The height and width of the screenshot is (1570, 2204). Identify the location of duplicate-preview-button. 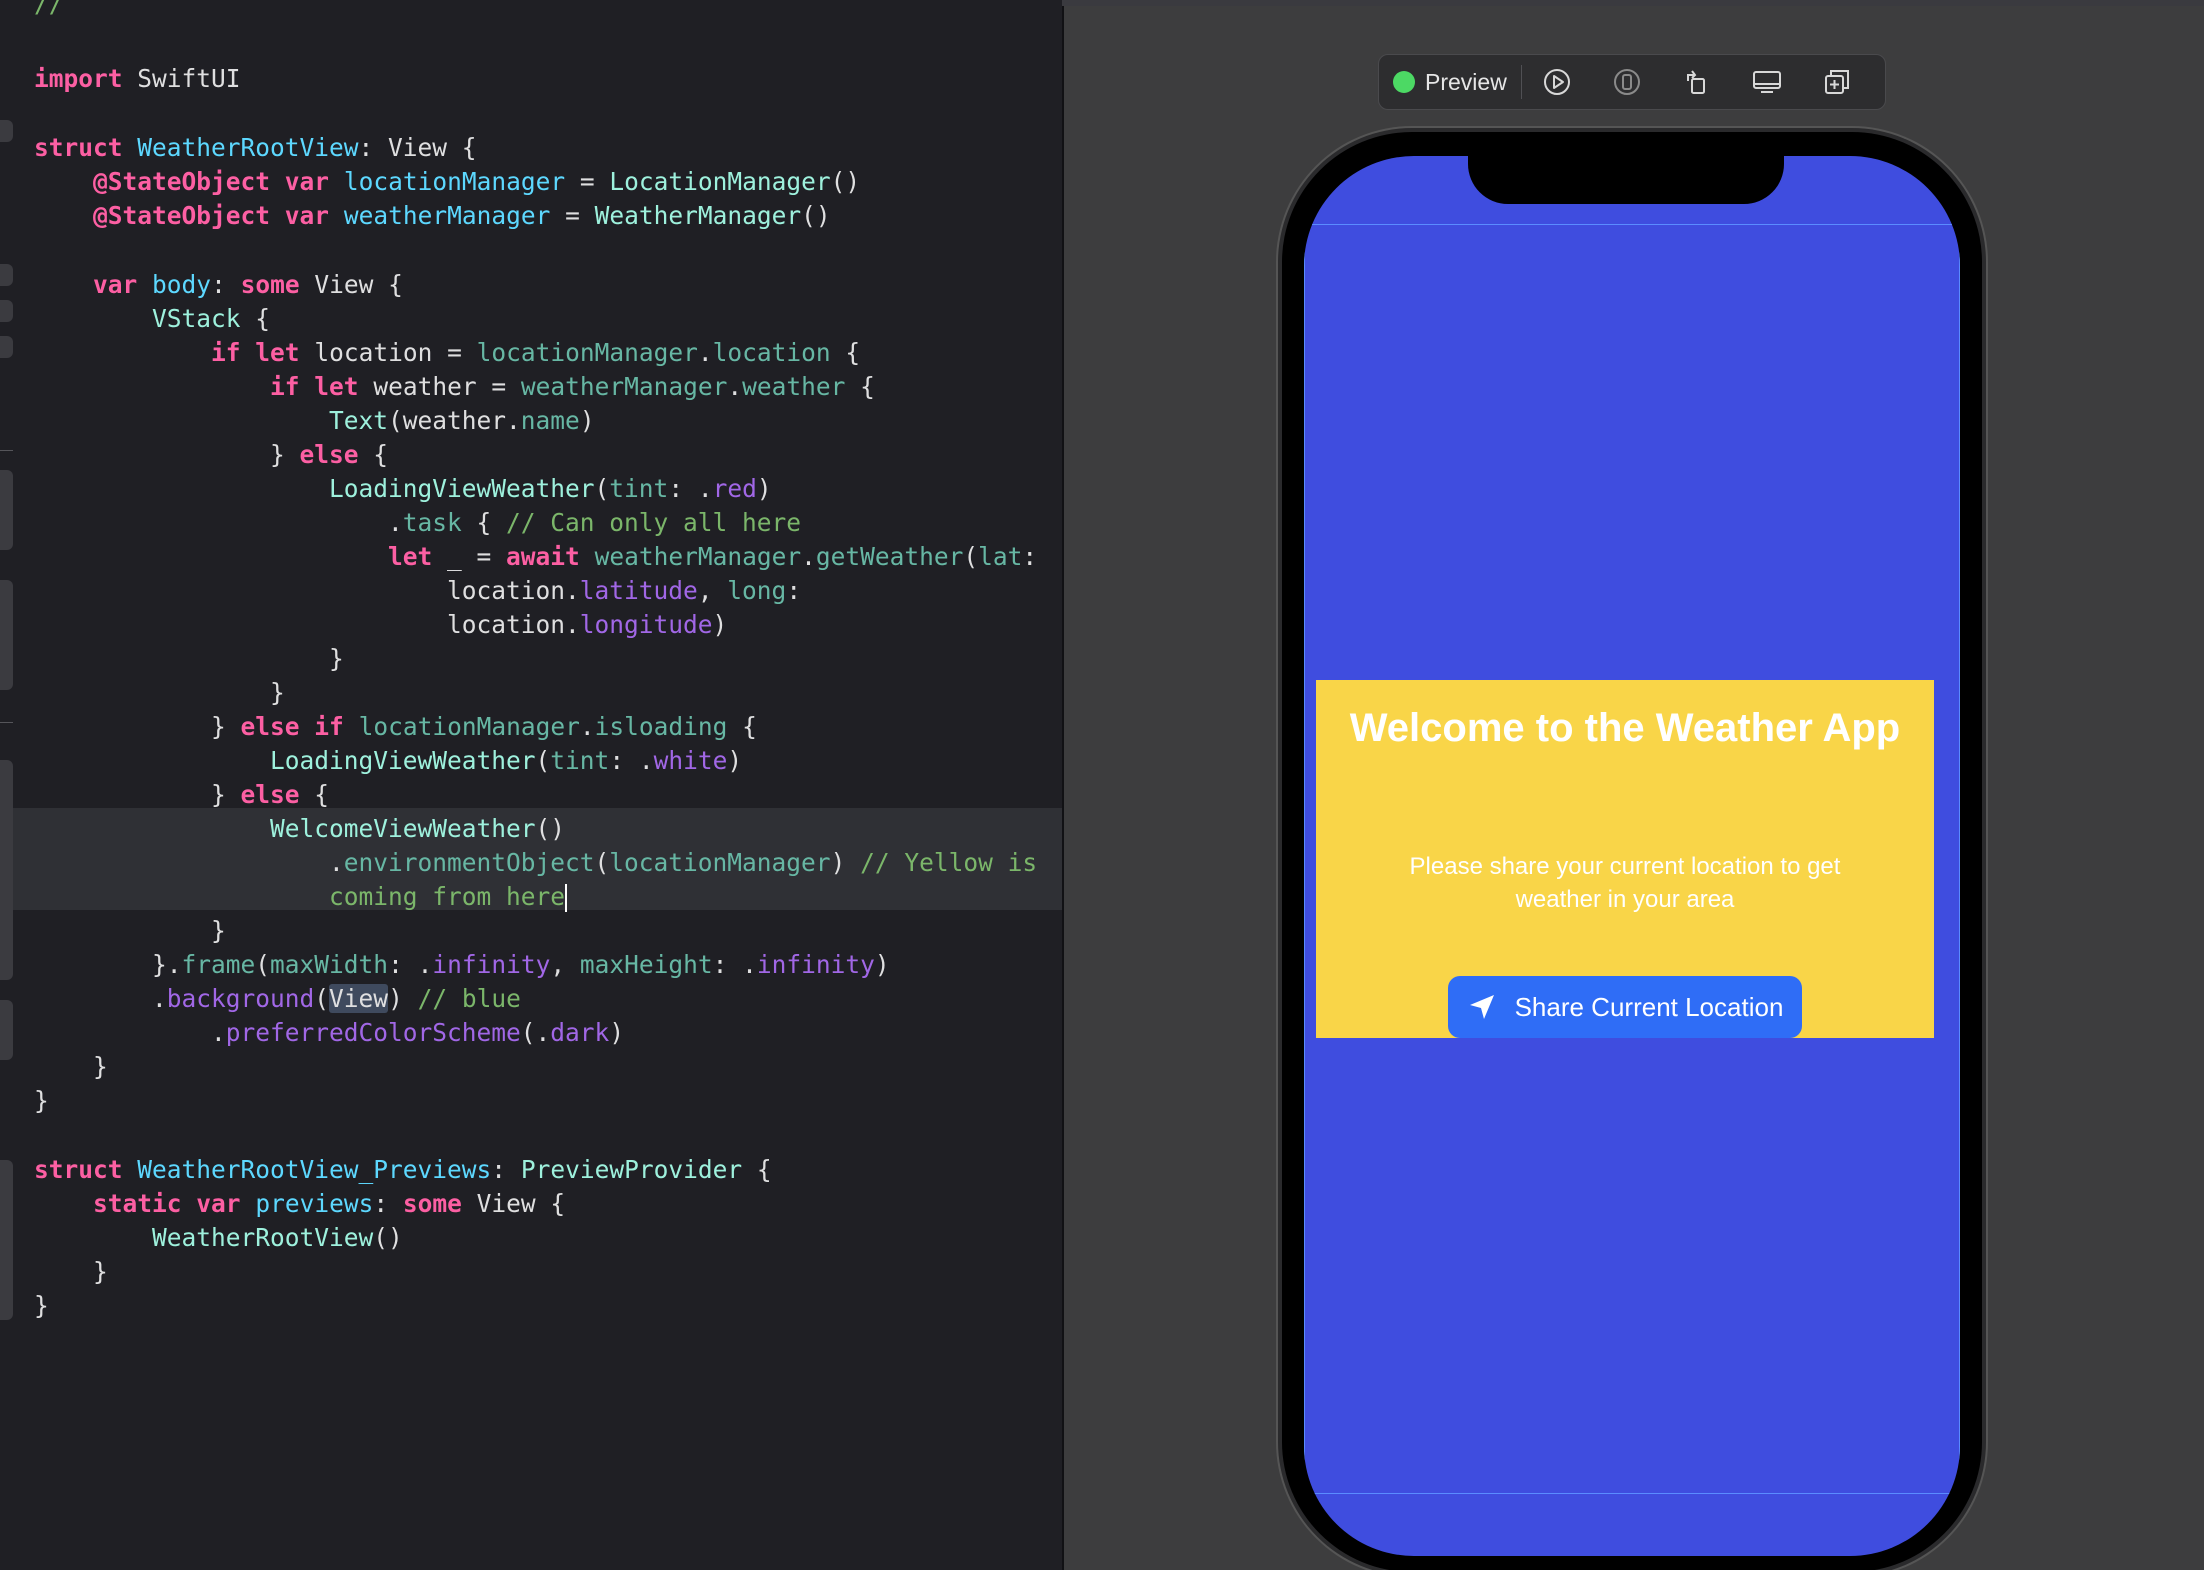
(1837, 82).